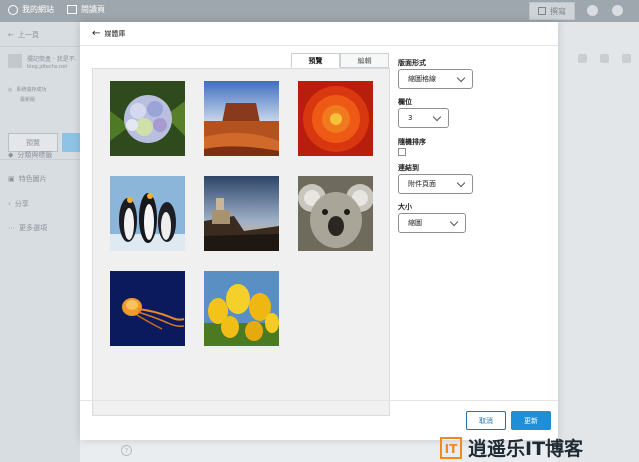 The image size is (639, 462). What do you see at coordinates (28, 35) in the screenshot?
I see `sidebar-back-label: 上一頁` at bounding box center [28, 35].